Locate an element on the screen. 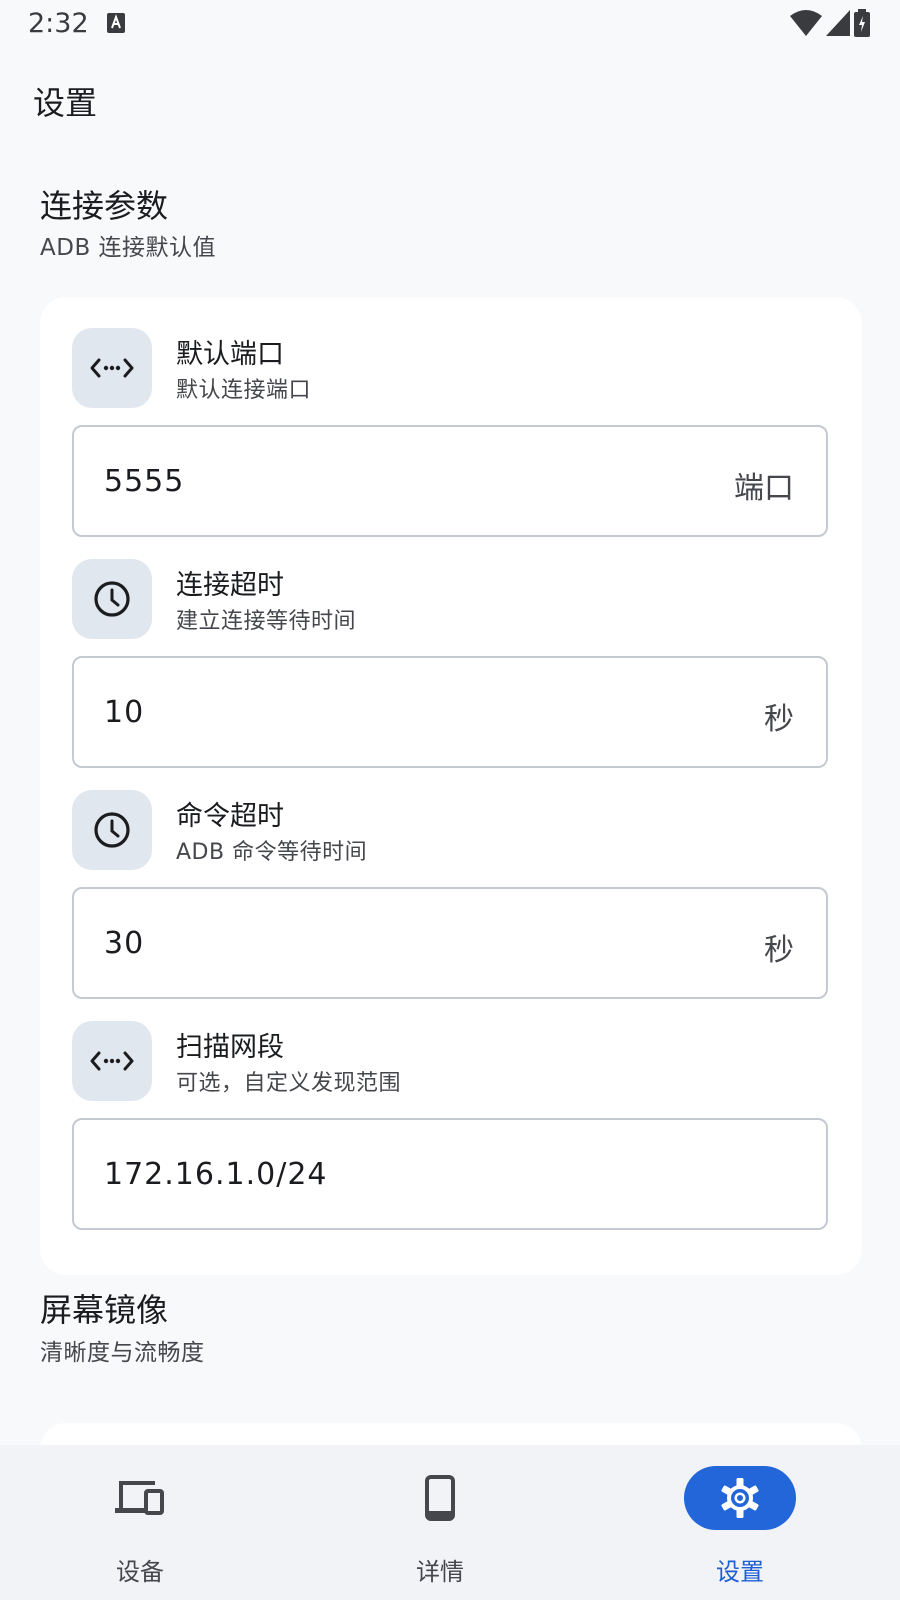 The image size is (900, 1600). default-port-field: 端口 is located at coordinates (450, 481).